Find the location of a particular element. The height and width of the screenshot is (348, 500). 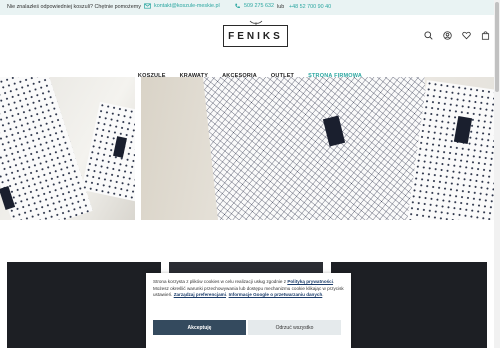

wishlist-heart-icon is located at coordinates (466, 35).